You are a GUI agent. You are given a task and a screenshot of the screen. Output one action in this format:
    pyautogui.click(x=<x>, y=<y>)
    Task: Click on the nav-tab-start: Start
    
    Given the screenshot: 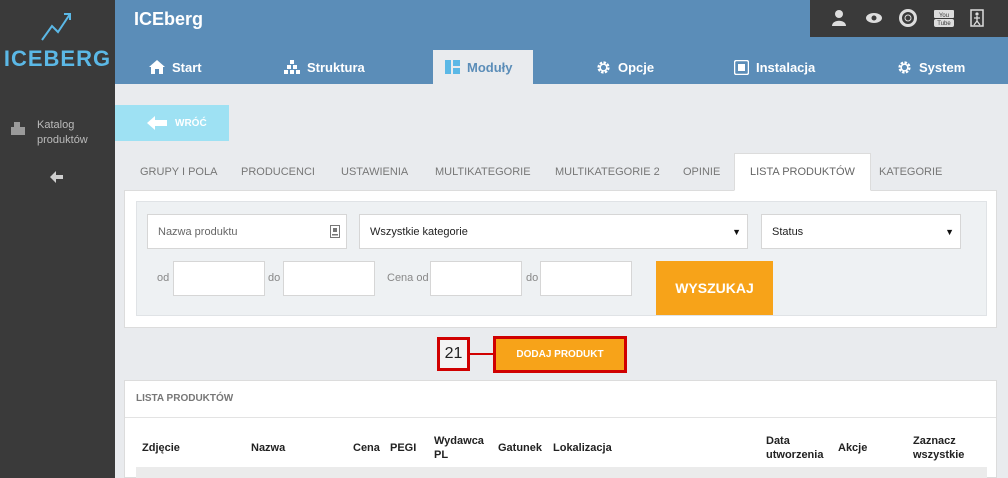 What is the action you would take?
    pyautogui.click(x=175, y=67)
    